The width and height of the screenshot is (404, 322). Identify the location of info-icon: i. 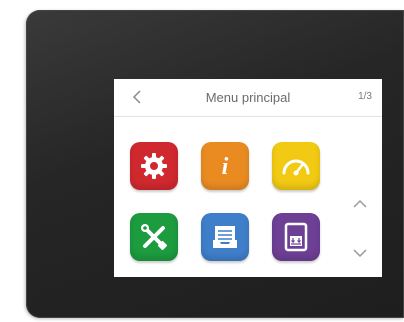
(225, 167).